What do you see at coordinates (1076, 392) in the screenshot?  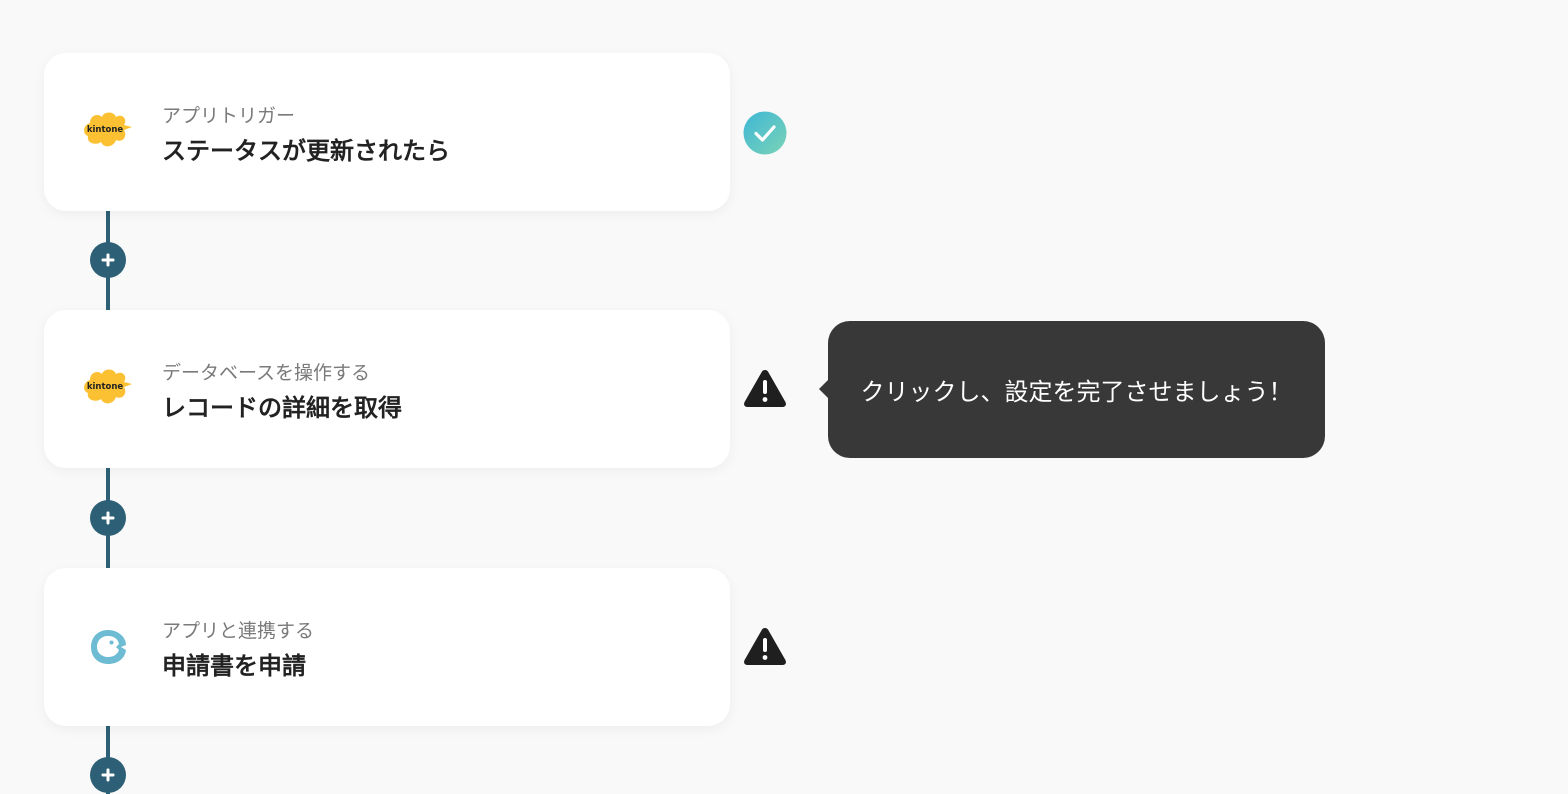 I see `tooltip-text: クリックし、設定を完了させましょう！` at bounding box center [1076, 392].